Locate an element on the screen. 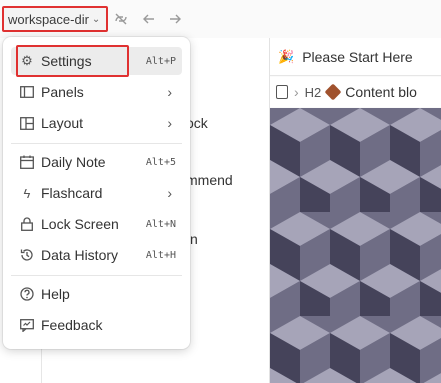  chevron-down-icon: ⌄ is located at coordinates (96, 19).